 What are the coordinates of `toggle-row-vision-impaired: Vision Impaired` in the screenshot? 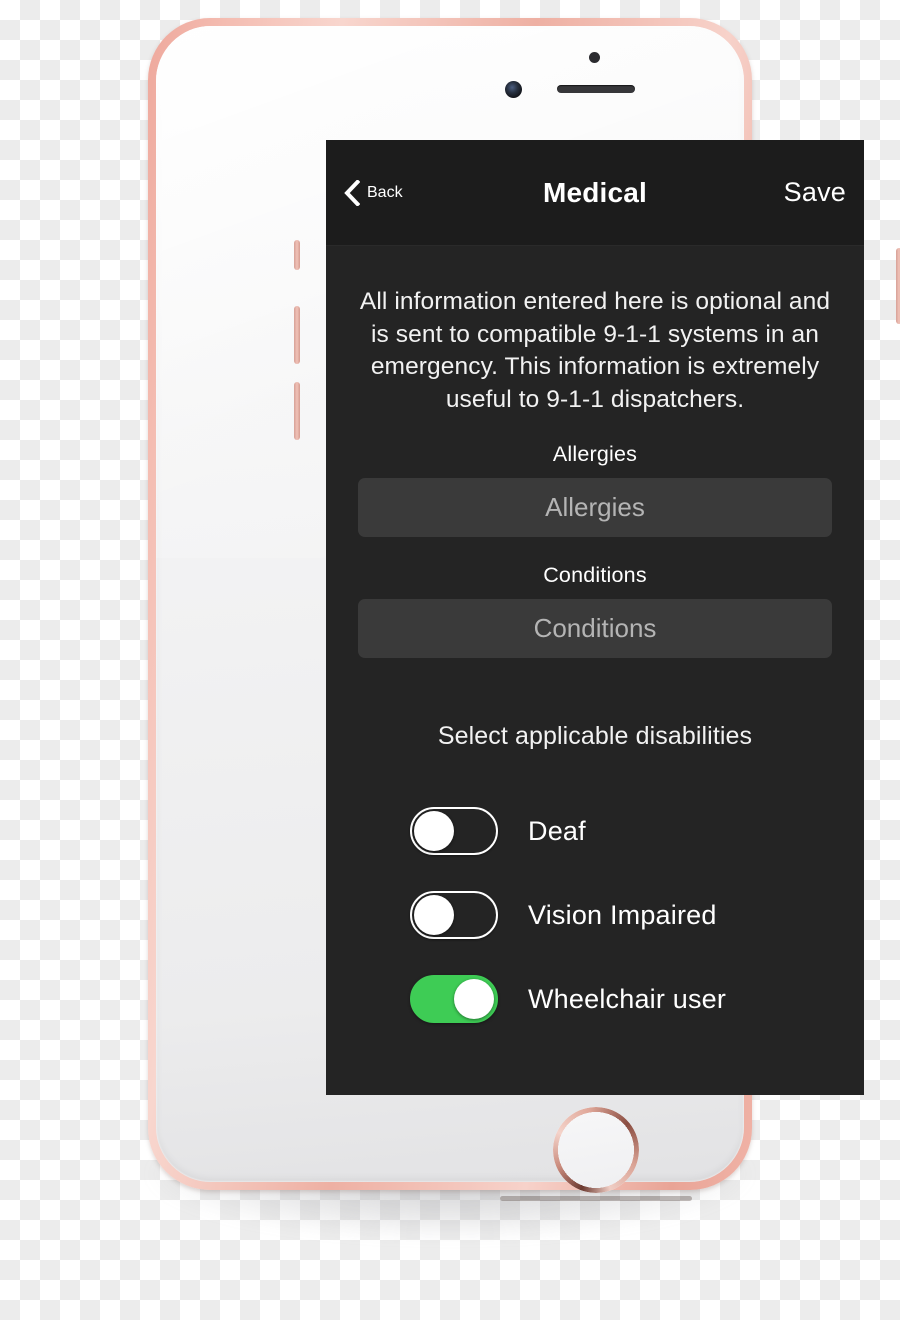 It's located at (621, 915).